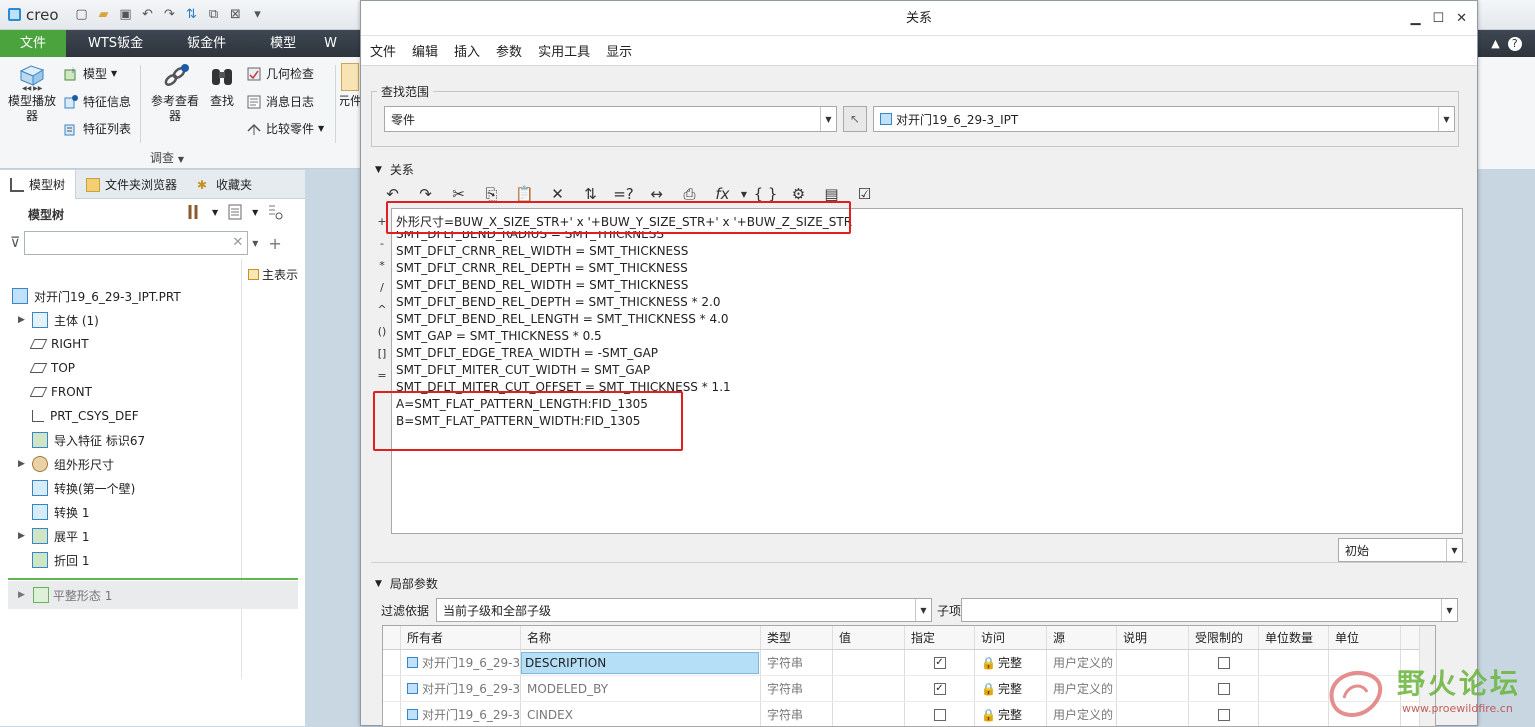 The height and width of the screenshot is (727, 1535). I want to click on filter-by-select: 当前子级和全部子级 ▼, so click(684, 610).